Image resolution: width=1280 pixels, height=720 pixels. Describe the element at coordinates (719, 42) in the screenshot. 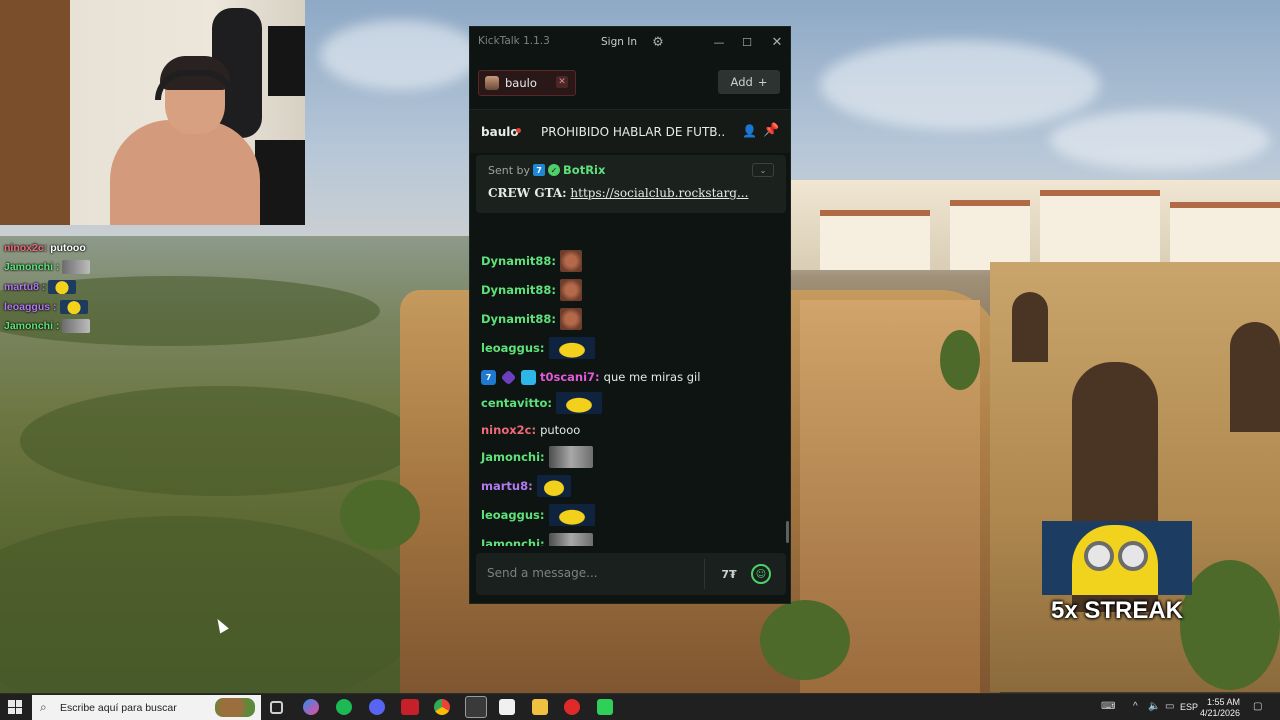

I see `minimize-icon: —` at that location.